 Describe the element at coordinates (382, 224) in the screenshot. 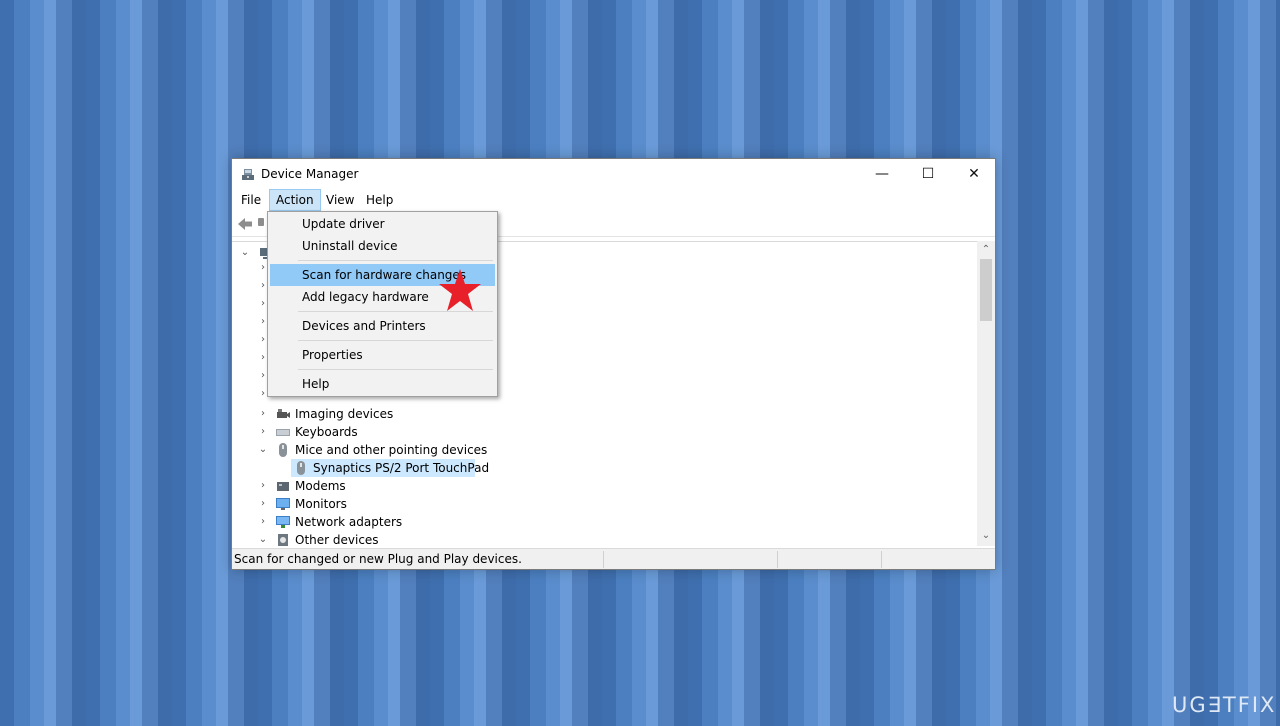

I see `menu-item-update-driver: Update driver` at that location.